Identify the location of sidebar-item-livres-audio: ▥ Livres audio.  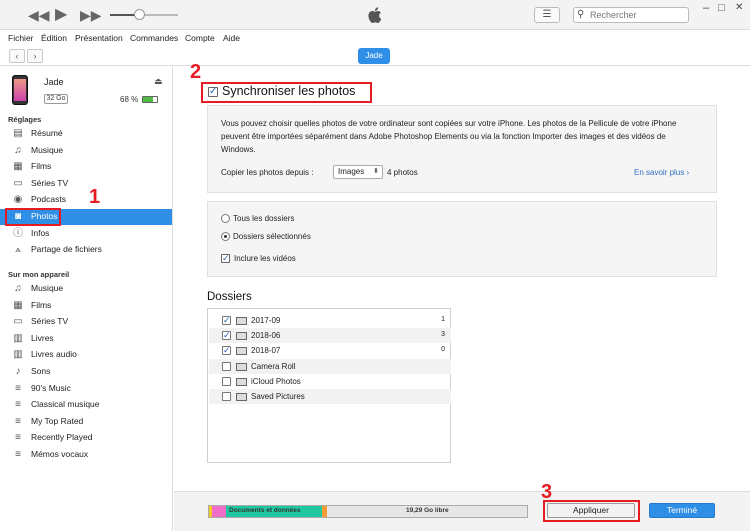
(86, 355).